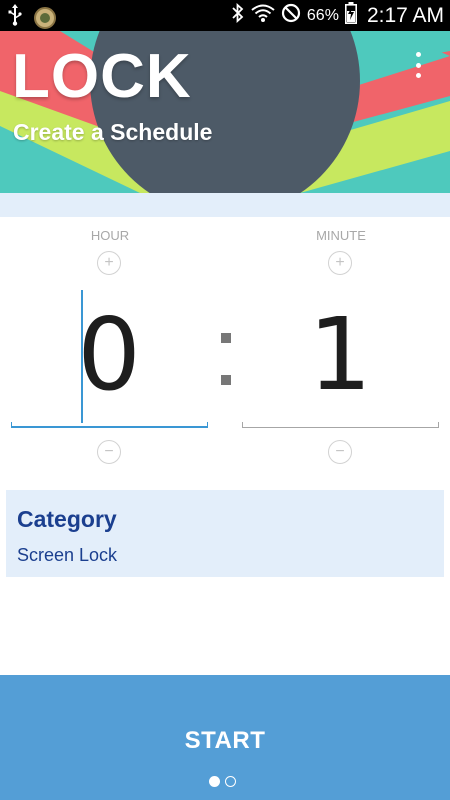  I want to click on do-not-disturb-icon, so click(291, 15).